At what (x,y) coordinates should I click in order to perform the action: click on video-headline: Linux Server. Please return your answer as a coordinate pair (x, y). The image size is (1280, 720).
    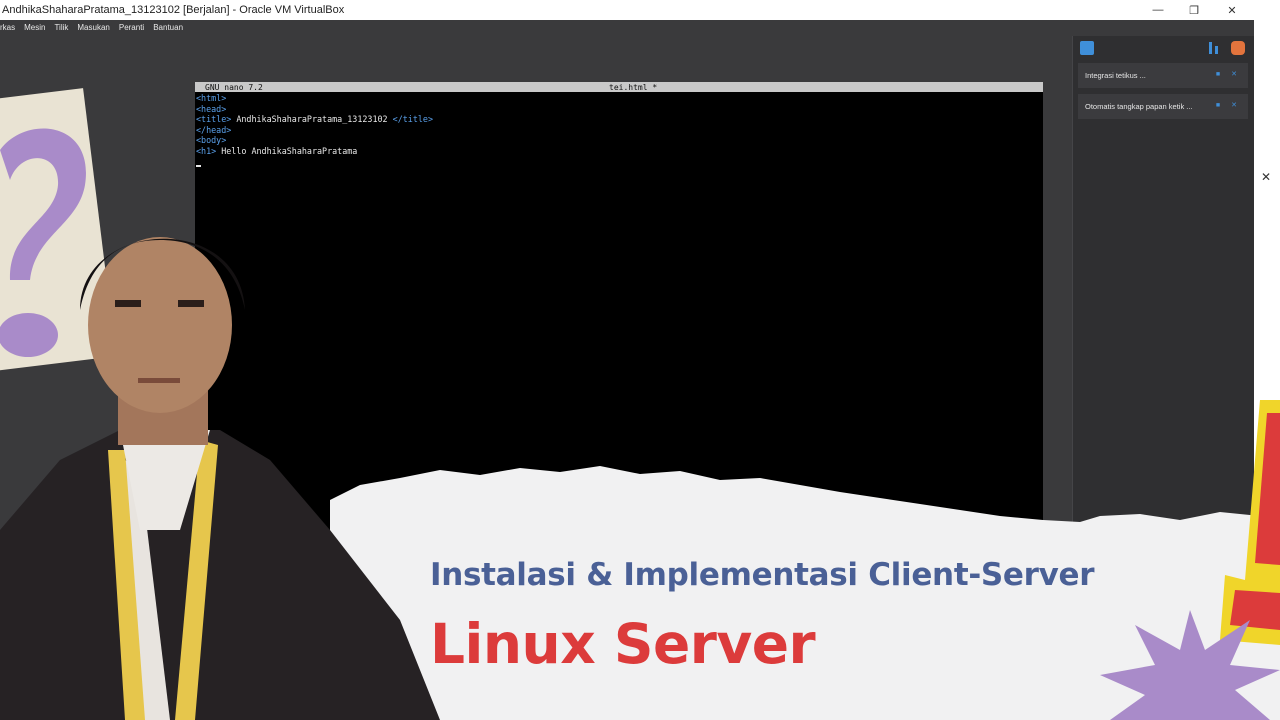
    Looking at the image, I should click on (623, 644).